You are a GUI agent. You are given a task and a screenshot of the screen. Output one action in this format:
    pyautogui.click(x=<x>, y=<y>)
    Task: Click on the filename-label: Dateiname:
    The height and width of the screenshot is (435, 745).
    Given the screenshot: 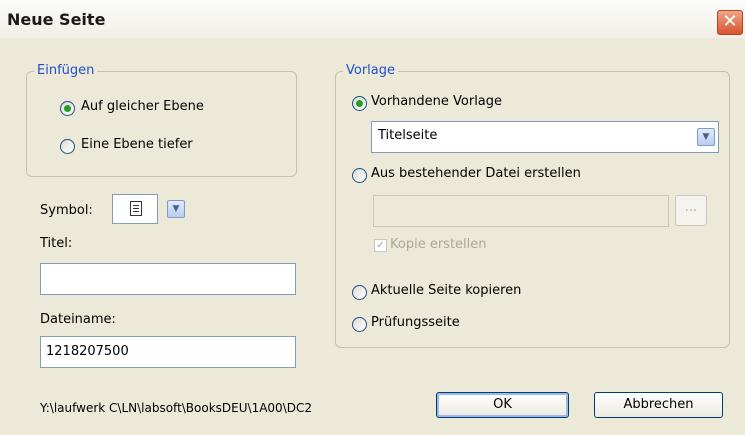 What is the action you would take?
    pyautogui.click(x=78, y=319)
    